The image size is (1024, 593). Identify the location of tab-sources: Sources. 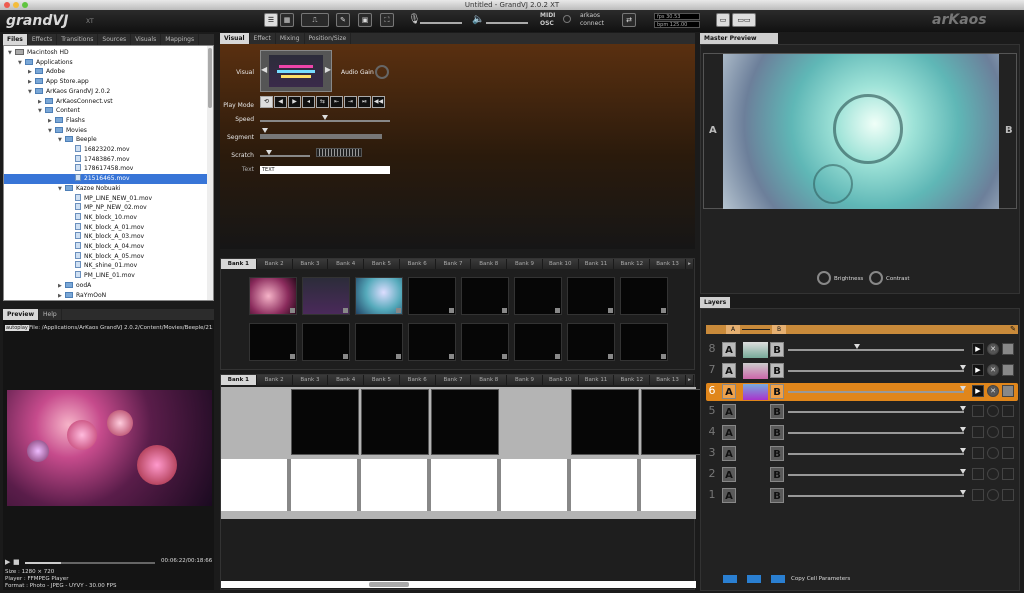
(115, 39).